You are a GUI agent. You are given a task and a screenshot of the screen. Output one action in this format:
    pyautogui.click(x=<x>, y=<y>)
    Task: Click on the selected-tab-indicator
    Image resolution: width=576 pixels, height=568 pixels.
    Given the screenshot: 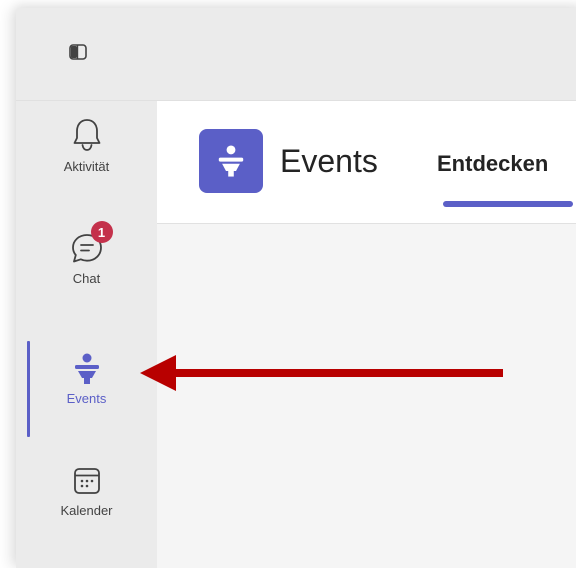 What is the action you would take?
    pyautogui.click(x=508, y=204)
    